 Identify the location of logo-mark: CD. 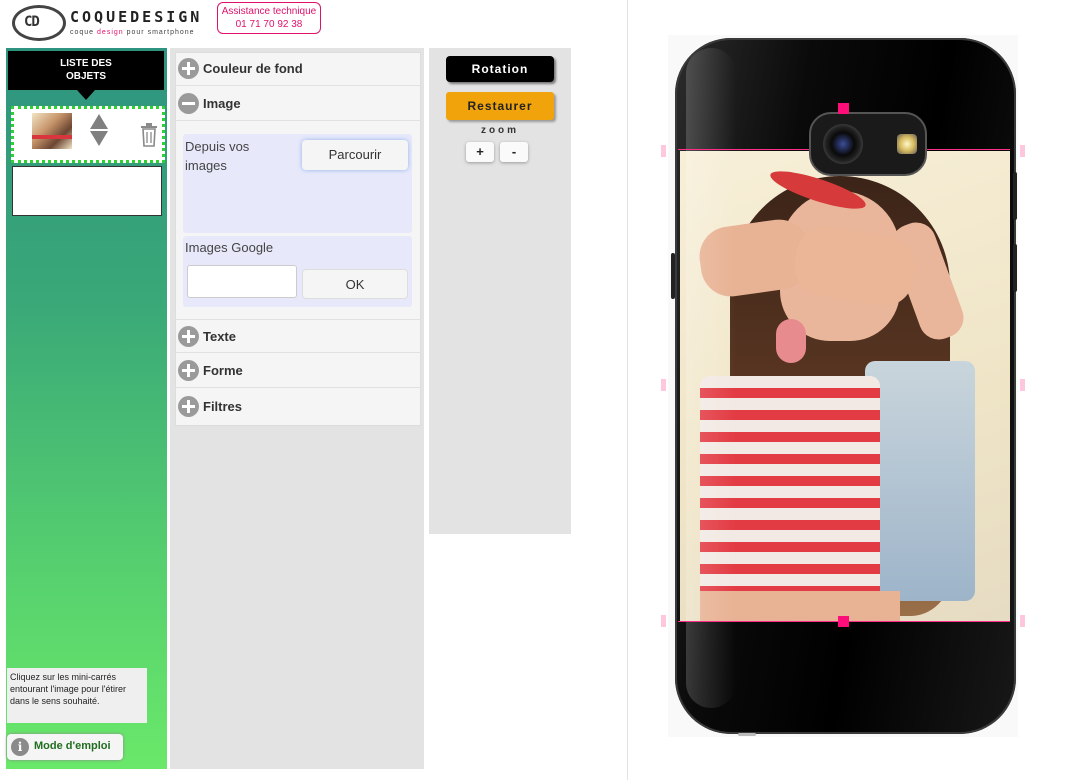
(32, 22).